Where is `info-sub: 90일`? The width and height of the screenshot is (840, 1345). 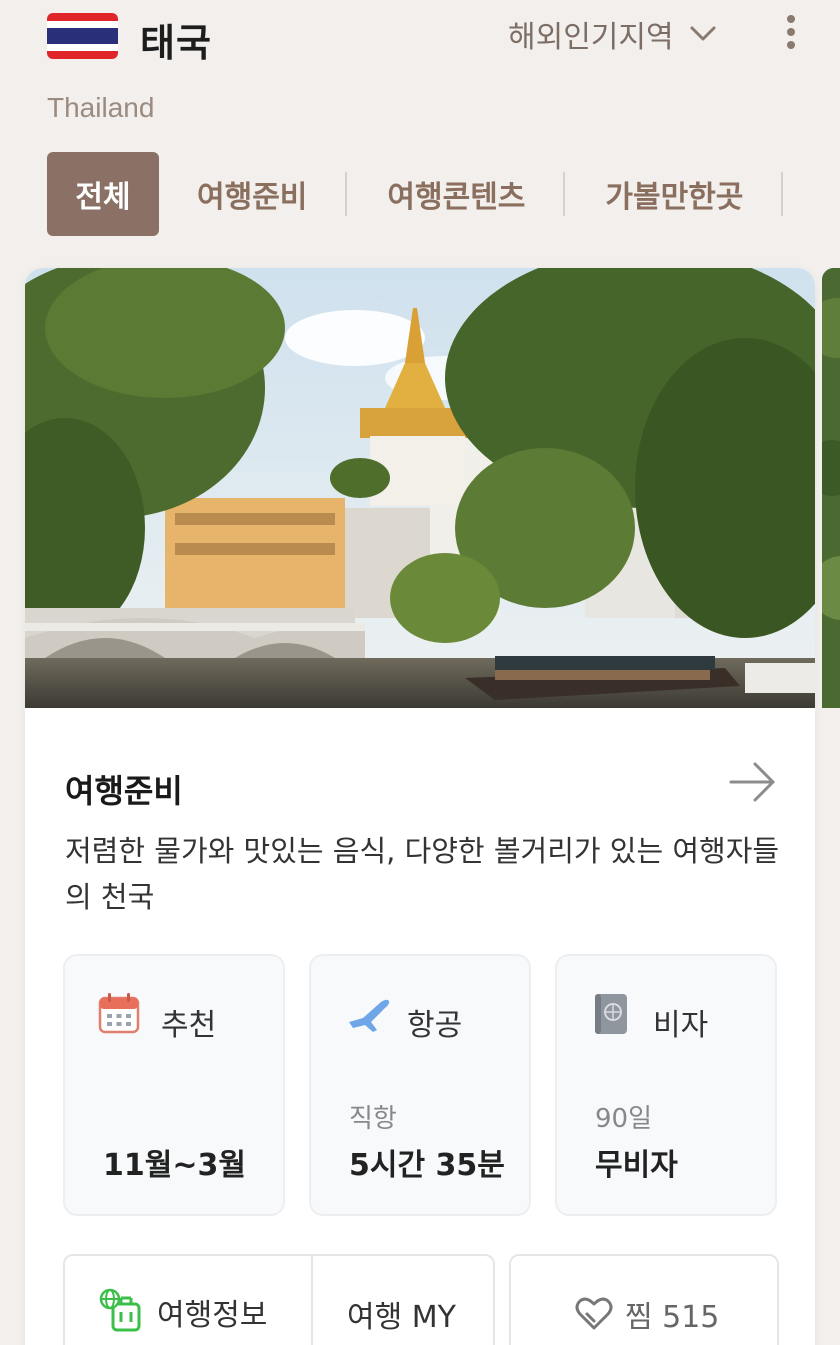
info-sub: 90일 is located at coordinates (624, 1119).